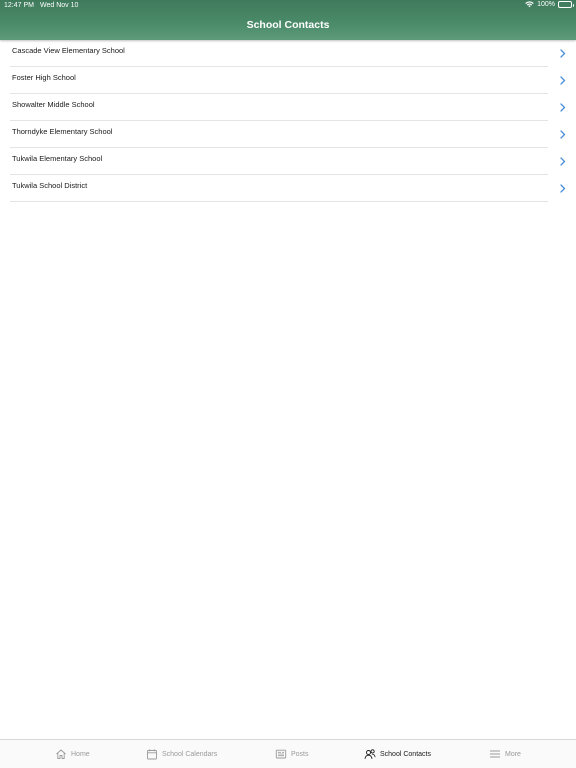 The width and height of the screenshot is (576, 768). I want to click on tab-school-calendars: School Calendars, so click(181, 754).